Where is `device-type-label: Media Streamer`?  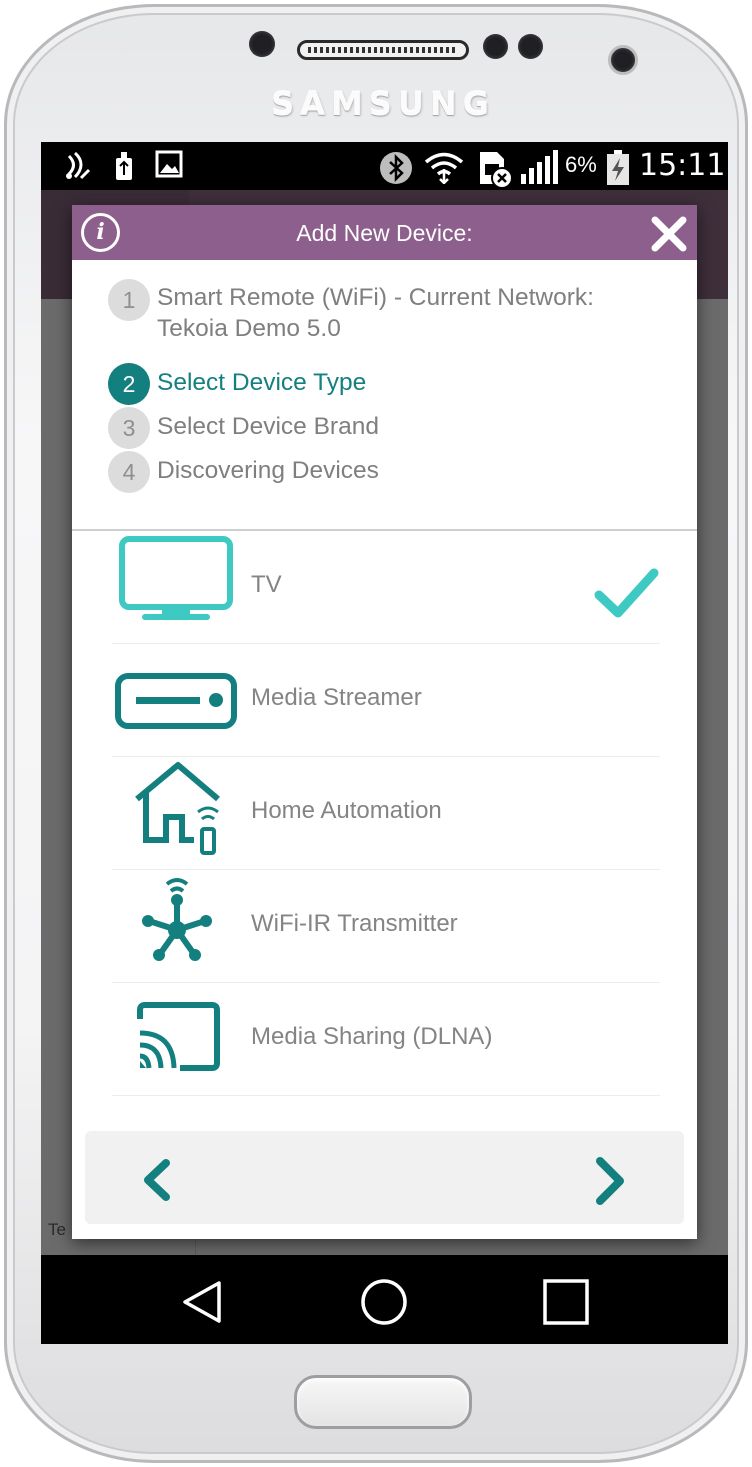 device-type-label: Media Streamer is located at coordinates (336, 697).